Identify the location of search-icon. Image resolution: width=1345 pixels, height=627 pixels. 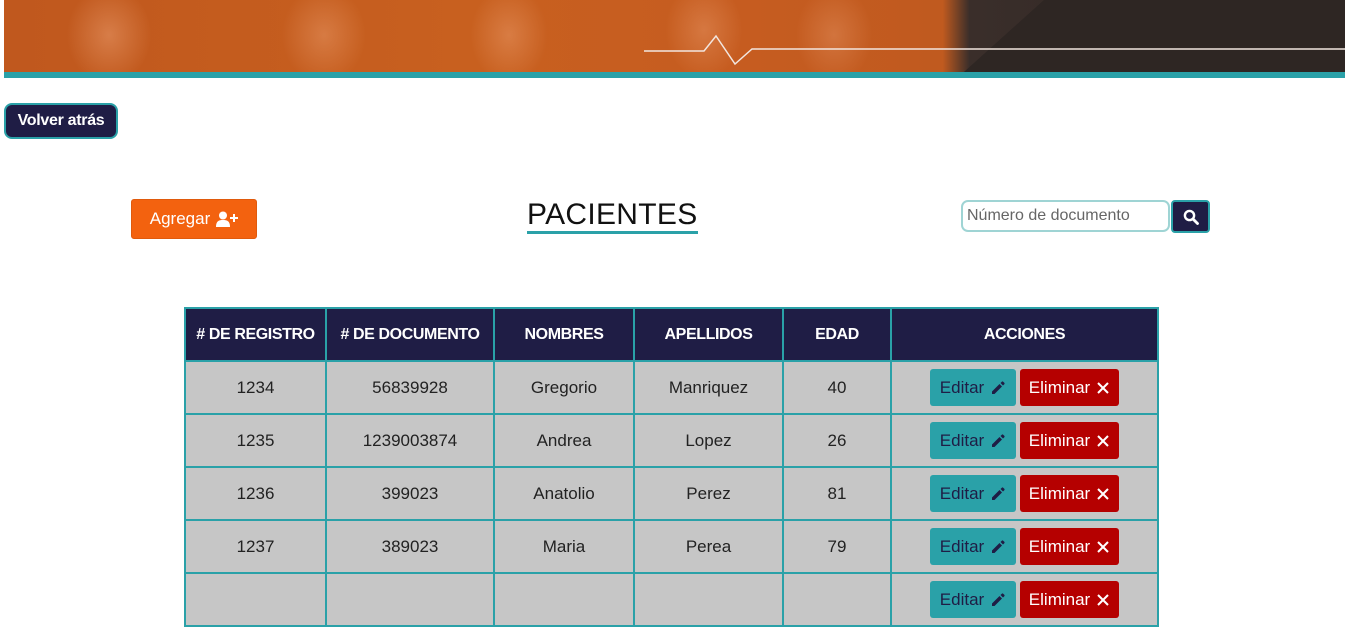
(1191, 217).